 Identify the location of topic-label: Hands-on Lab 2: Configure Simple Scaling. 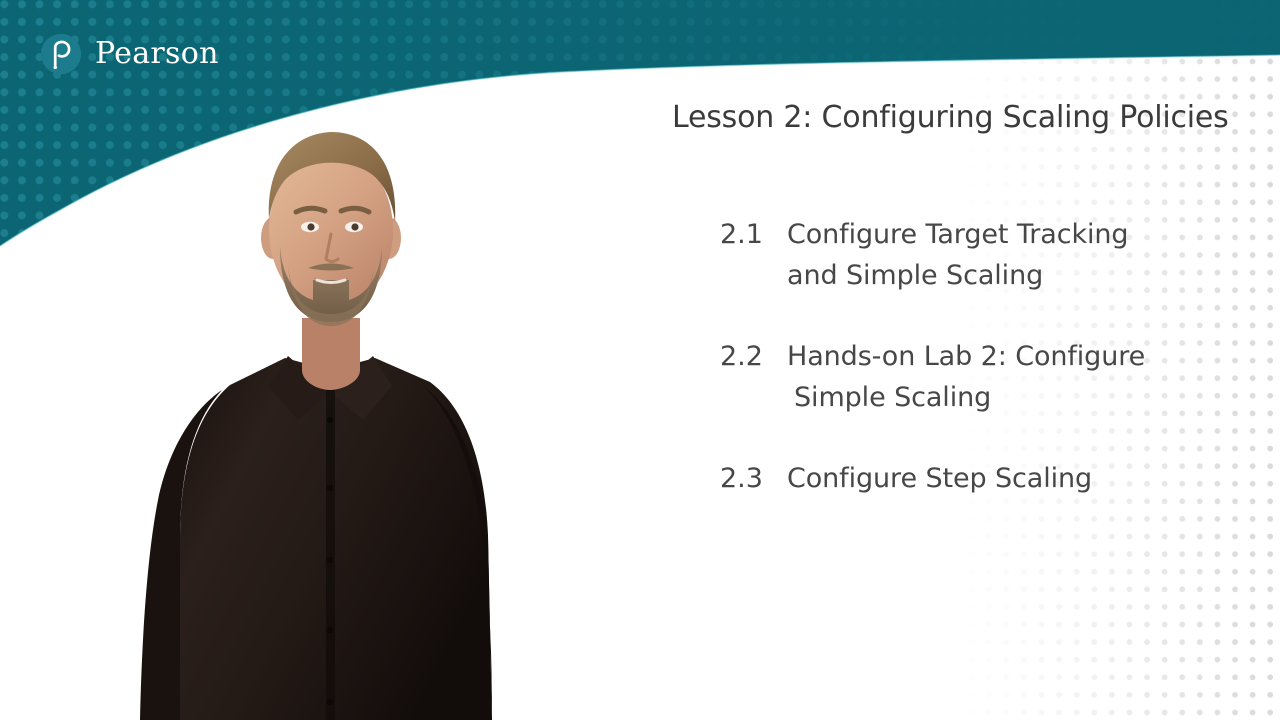
(1029, 377).